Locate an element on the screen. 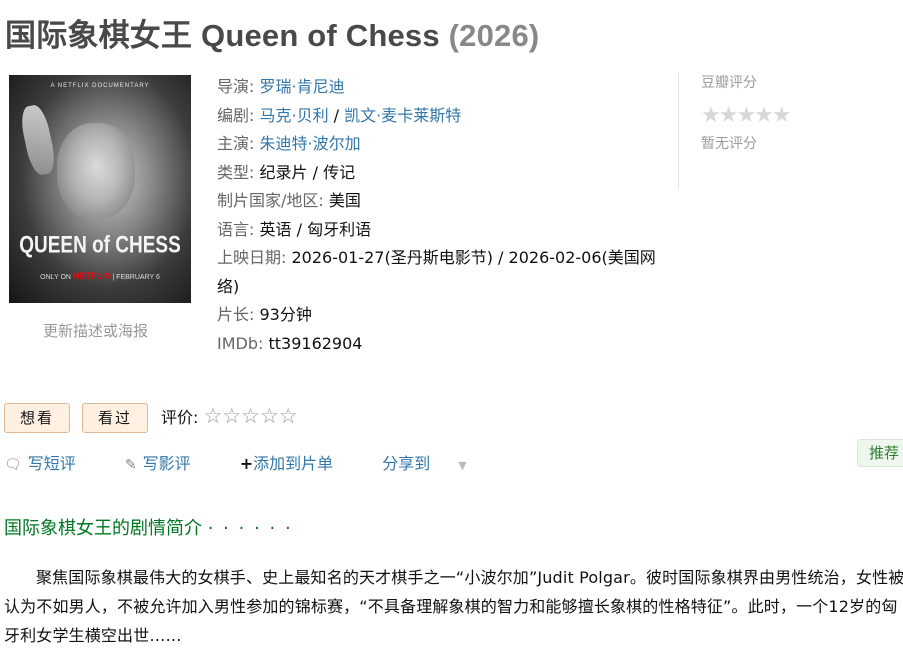 Image resolution: width=903 pixels, height=650 pixels. poster-netflix-logo: NETFLIX is located at coordinates (91, 276).